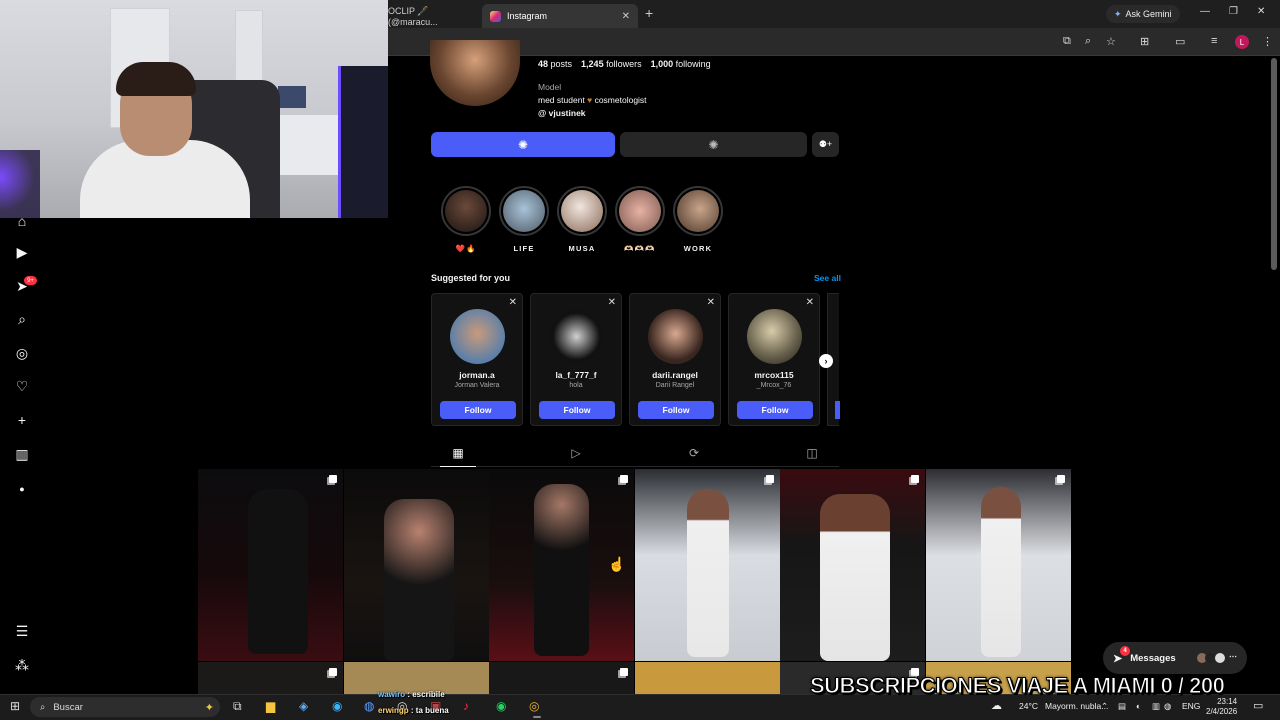  I want to click on carousel-icon, so click(333, 672).